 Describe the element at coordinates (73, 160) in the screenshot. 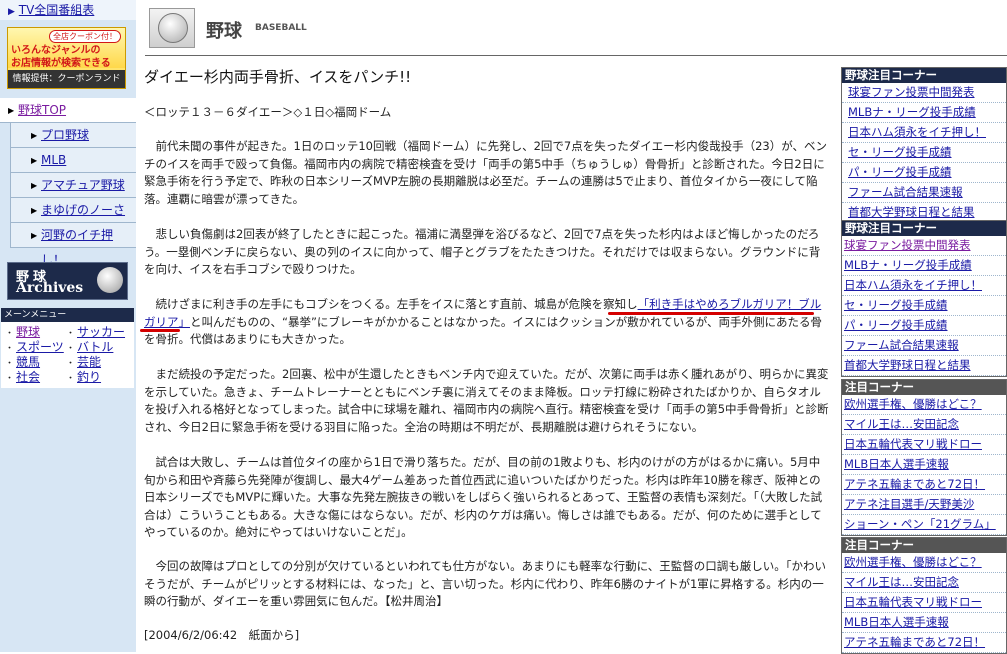

I see `sidebar-item-mlb: ▶ MLB` at that location.